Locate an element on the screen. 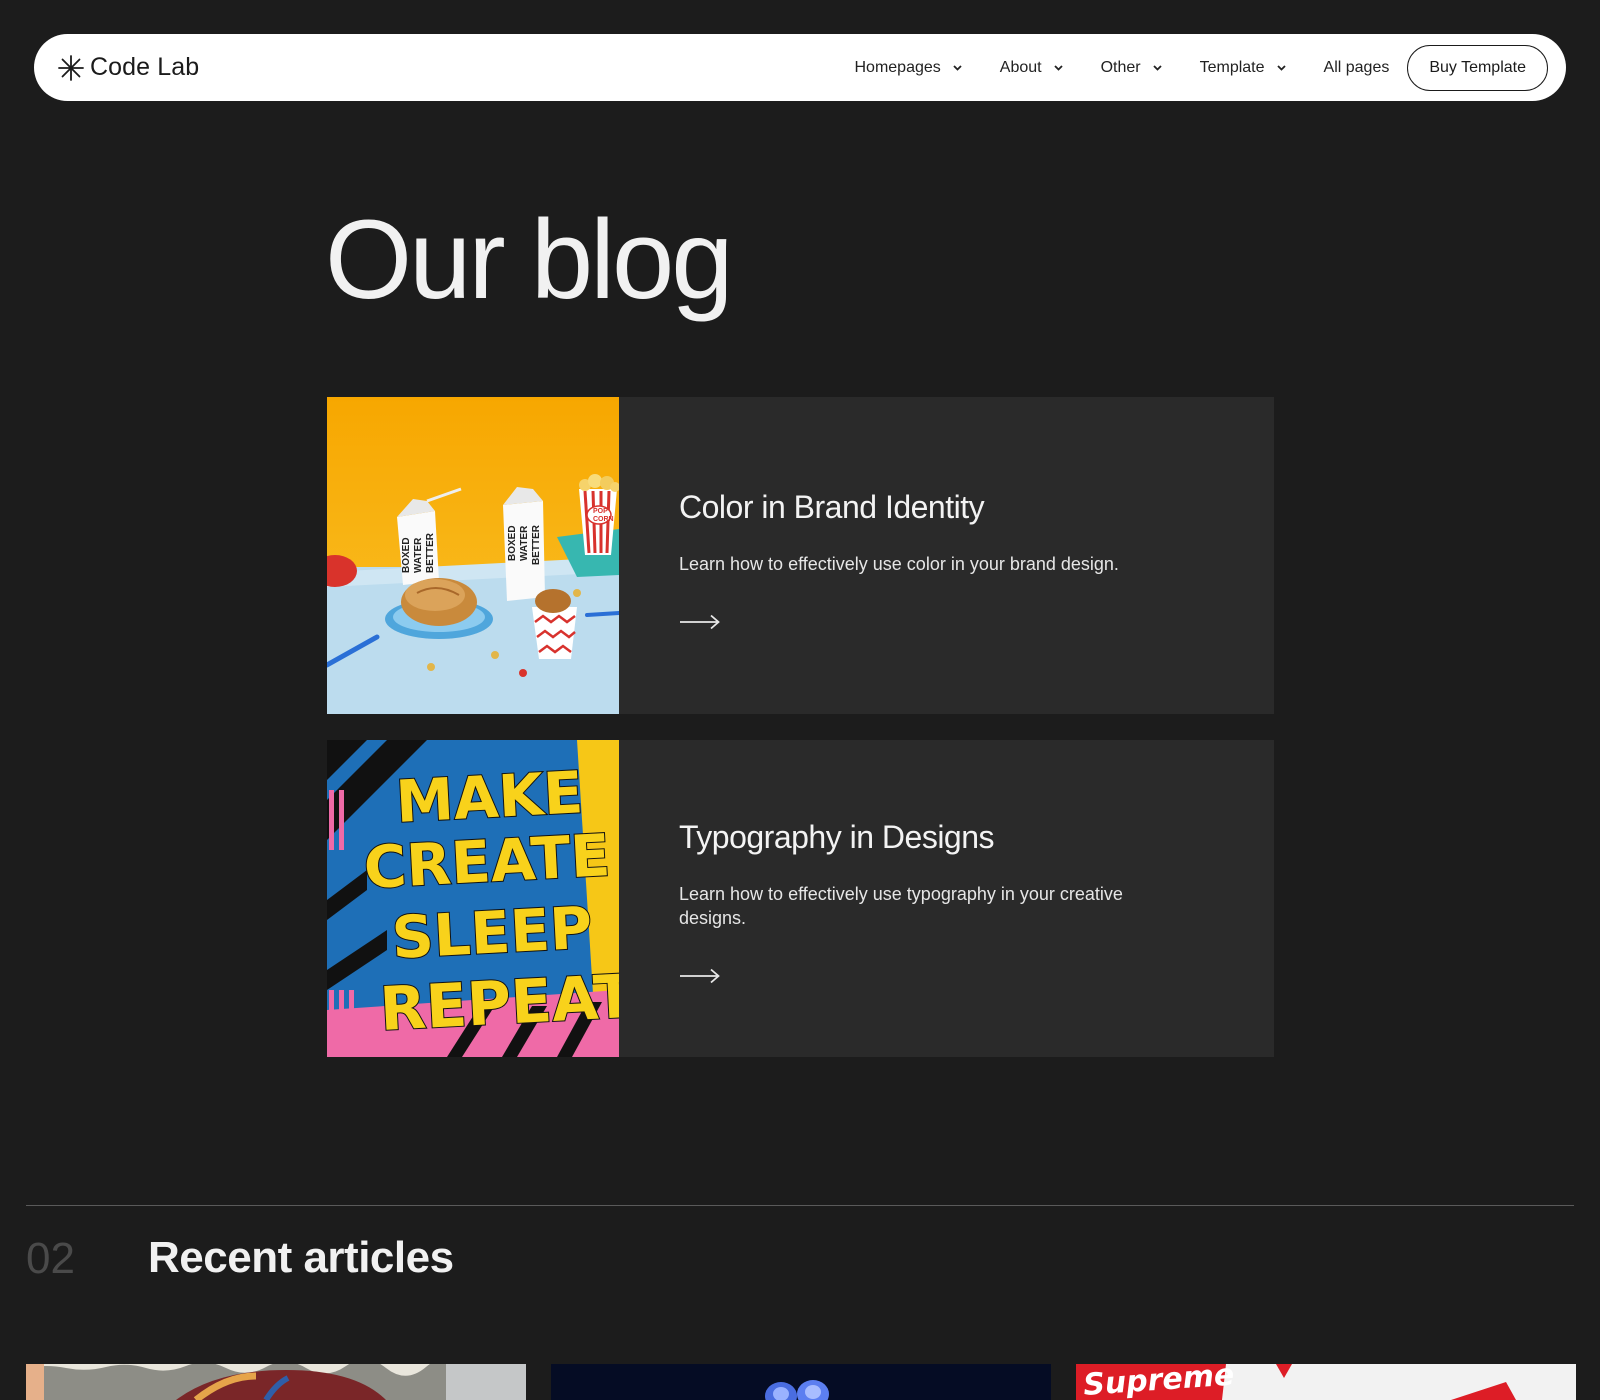  menu-item-label: About is located at coordinates (1020, 67).